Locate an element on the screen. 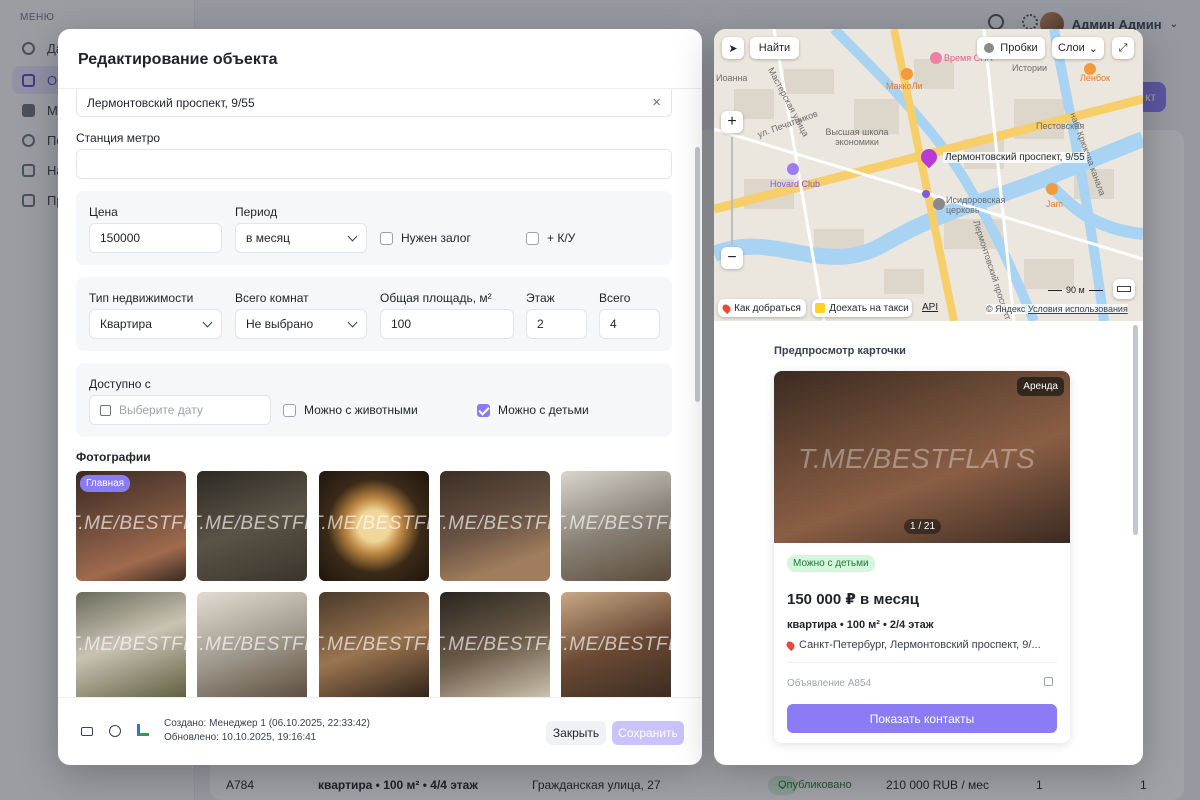 The width and height of the screenshot is (1200, 800). route-button: Как добраться is located at coordinates (762, 308).